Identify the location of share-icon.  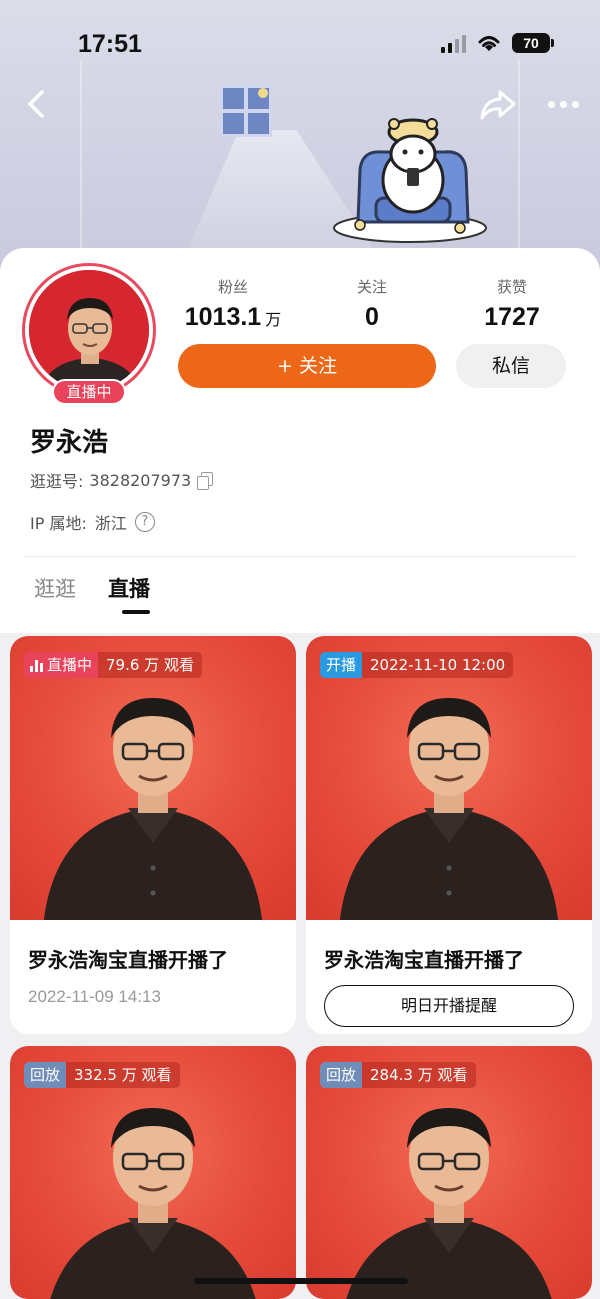
(498, 104).